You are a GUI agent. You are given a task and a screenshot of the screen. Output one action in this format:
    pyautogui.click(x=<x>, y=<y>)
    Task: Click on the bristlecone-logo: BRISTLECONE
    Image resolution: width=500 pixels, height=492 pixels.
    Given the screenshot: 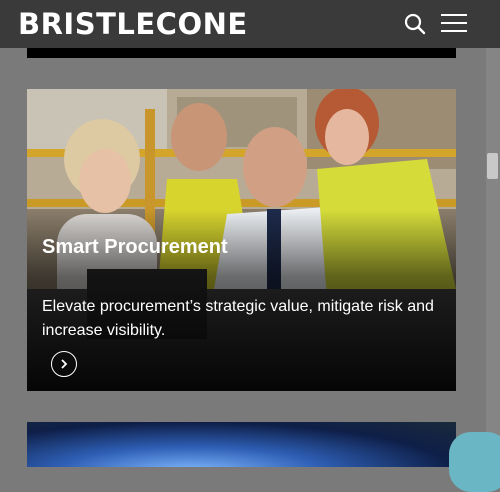 What is the action you would take?
    pyautogui.click(x=133, y=24)
    